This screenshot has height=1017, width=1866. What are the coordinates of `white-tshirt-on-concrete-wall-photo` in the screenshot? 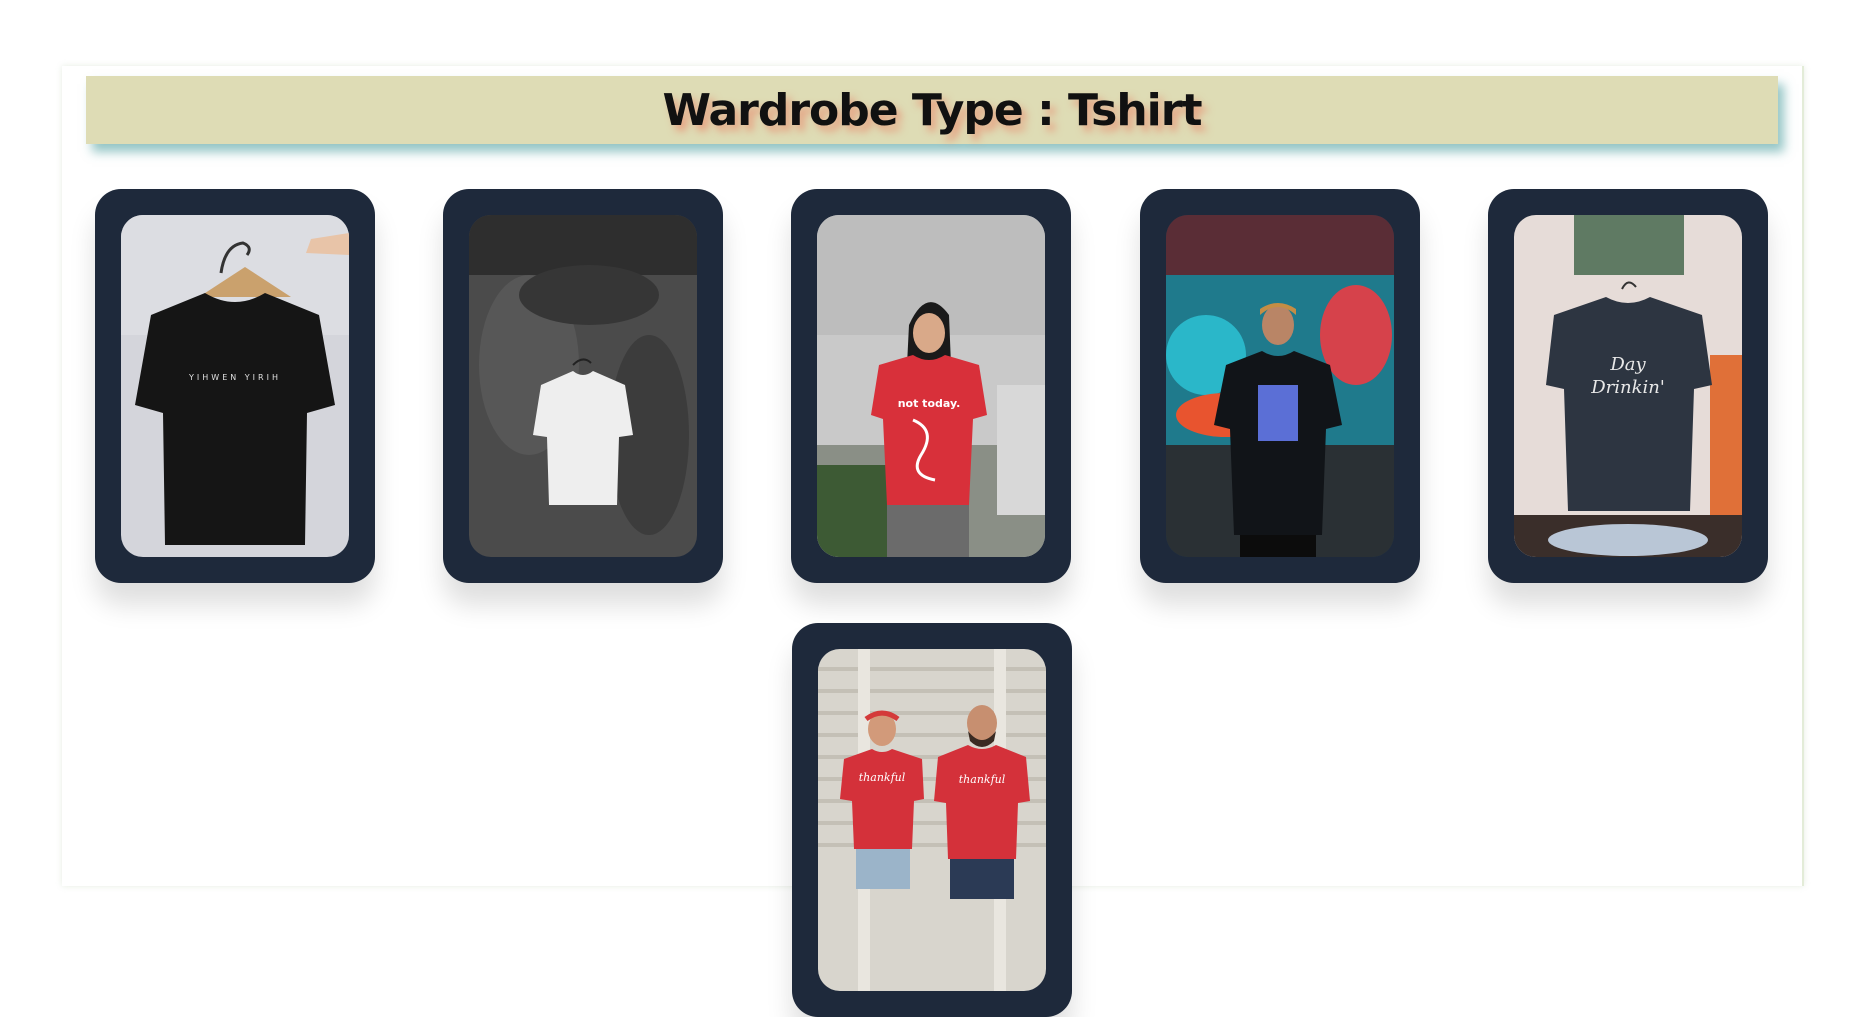 It's located at (583, 386).